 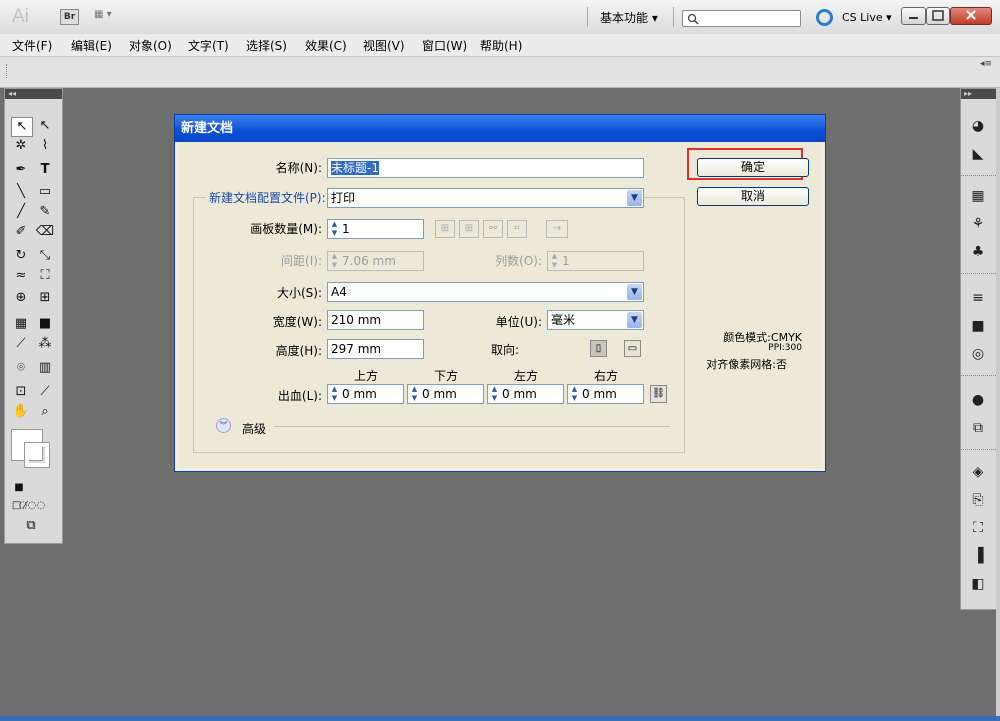 What do you see at coordinates (45, 192) in the screenshot?
I see `rectangle-tool-icon: ▭` at bounding box center [45, 192].